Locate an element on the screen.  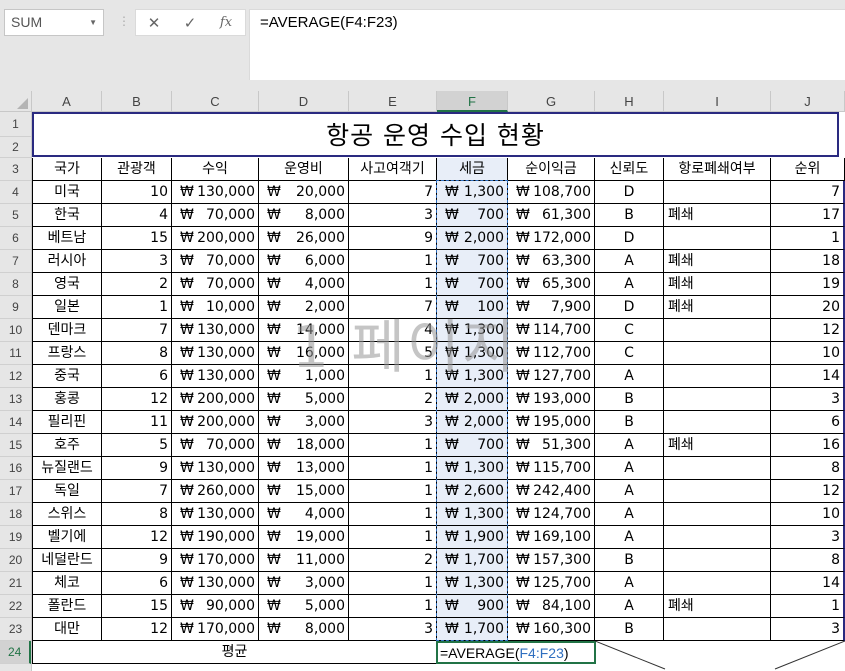
table-cell: ₩19,000 is located at coordinates (304, 537).